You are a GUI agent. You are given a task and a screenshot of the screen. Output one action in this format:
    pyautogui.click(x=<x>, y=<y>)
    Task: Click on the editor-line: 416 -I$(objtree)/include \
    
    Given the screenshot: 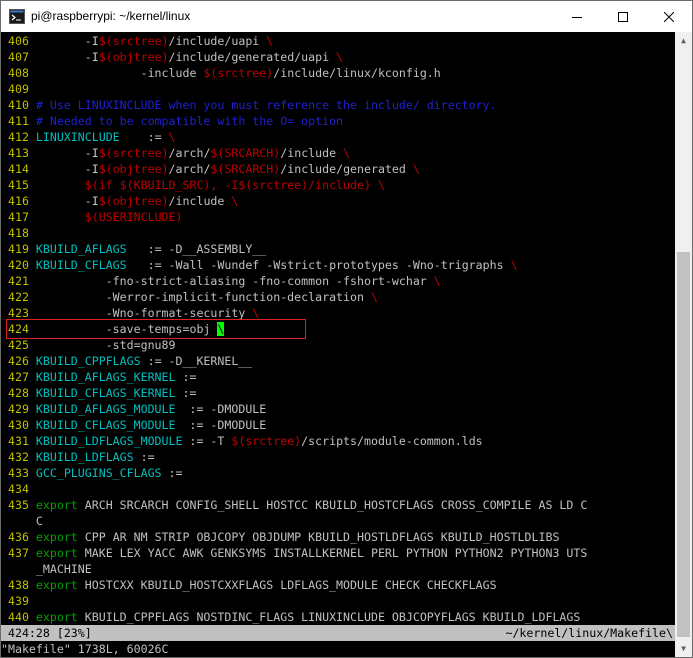 What is the action you would take?
    pyautogui.click(x=119, y=201)
    